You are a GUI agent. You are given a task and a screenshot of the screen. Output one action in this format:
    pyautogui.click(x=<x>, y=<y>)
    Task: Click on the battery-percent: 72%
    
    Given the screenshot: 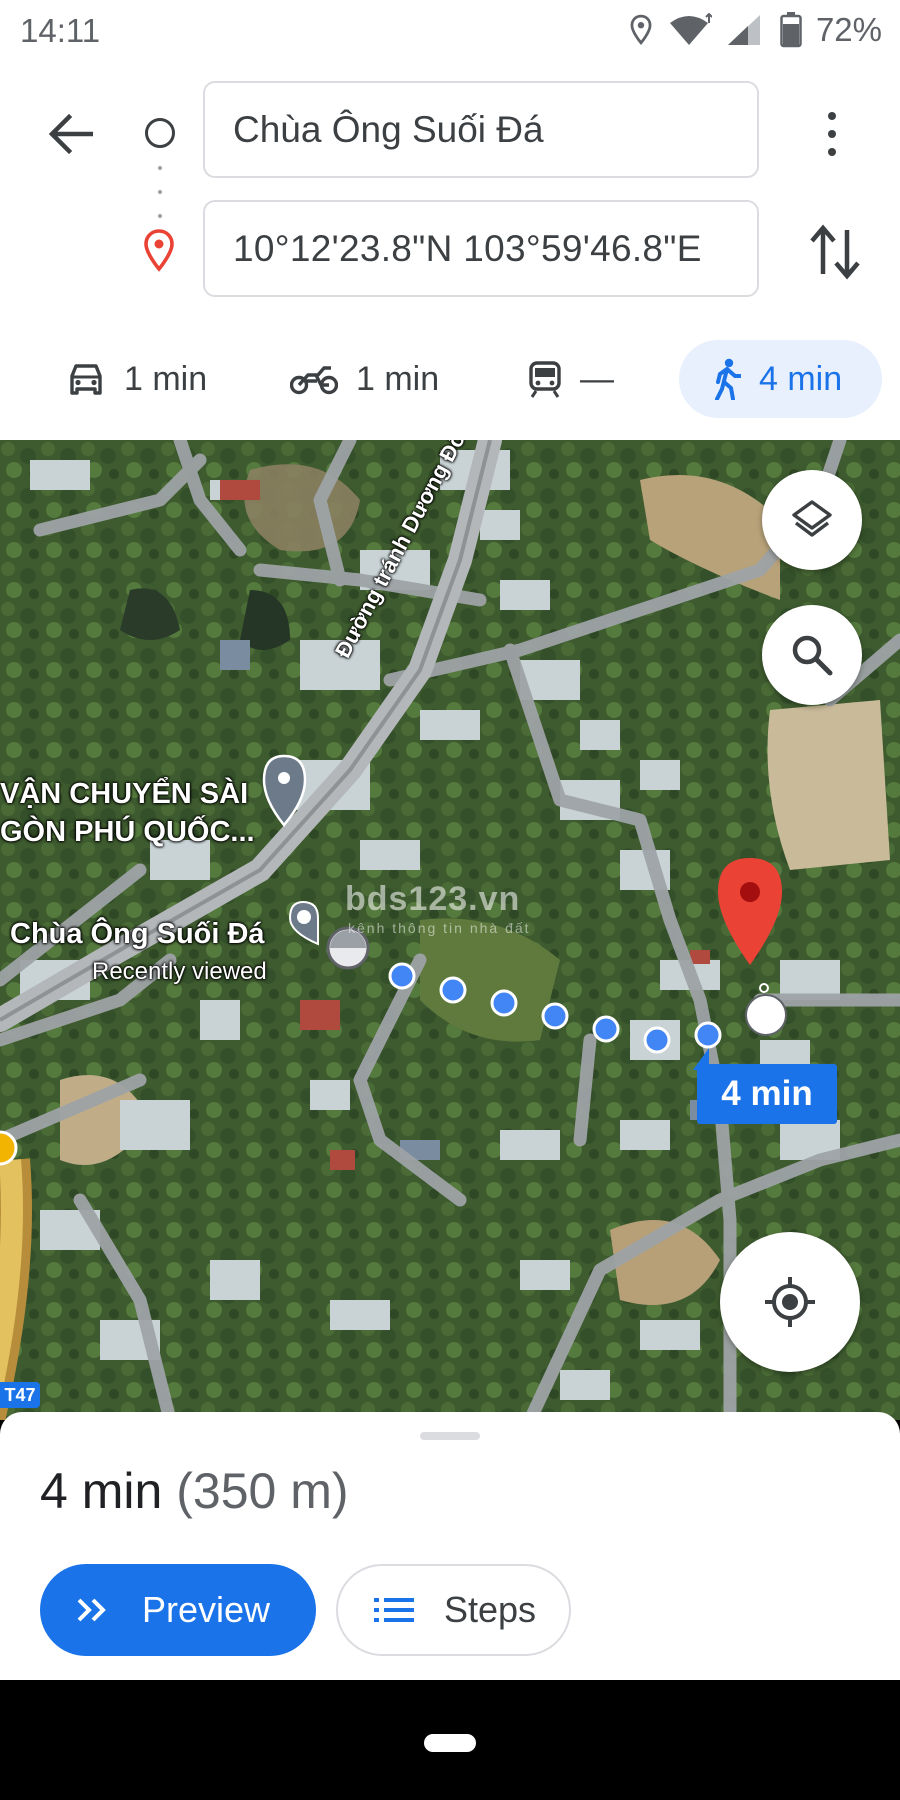 What is the action you would take?
    pyautogui.click(x=848, y=29)
    